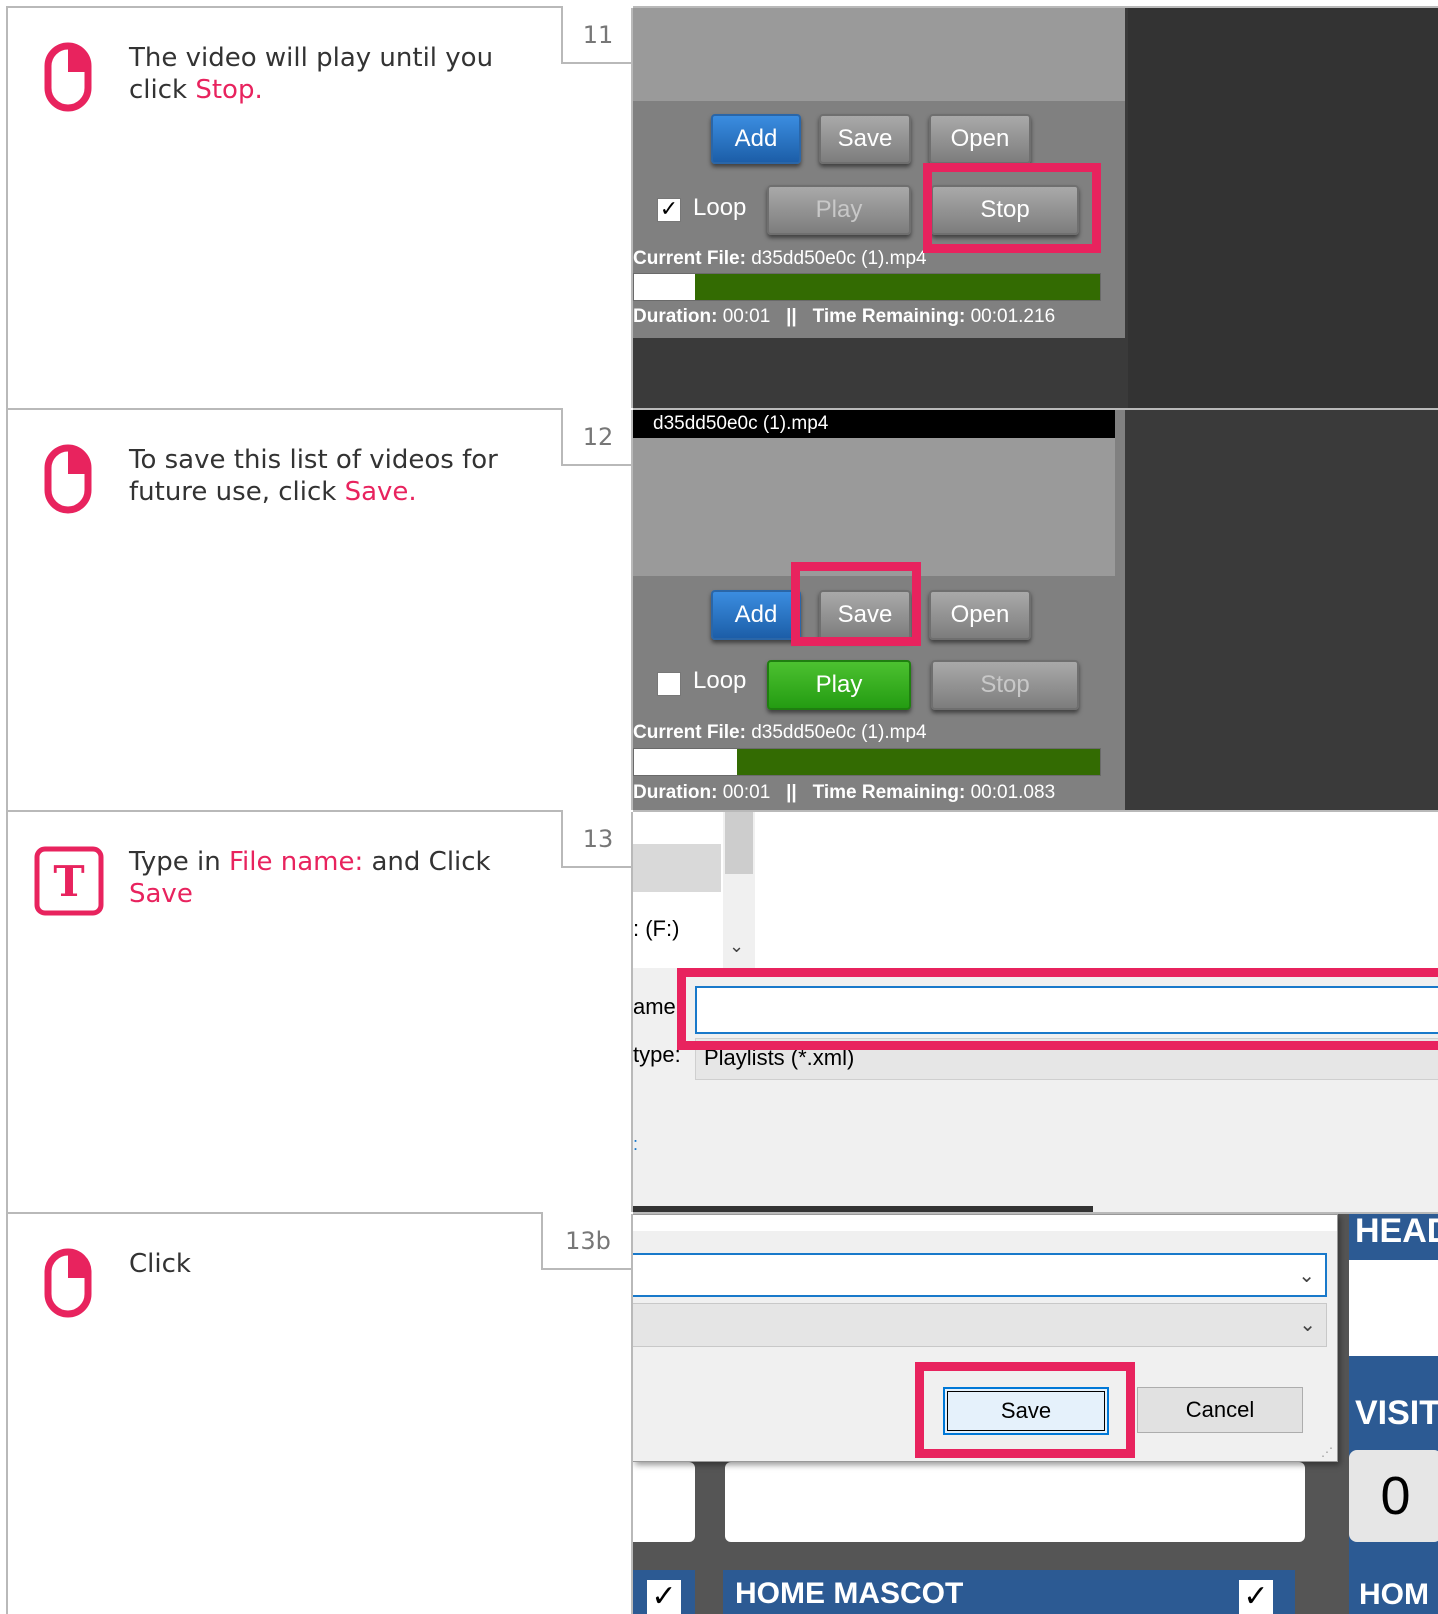  Describe the element at coordinates (380, 492) in the screenshot. I see `highlighted-term: Save.` at that location.